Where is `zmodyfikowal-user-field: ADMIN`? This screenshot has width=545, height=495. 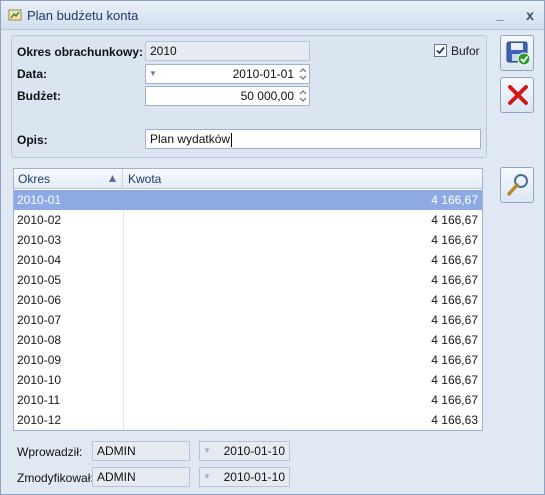 zmodyfikowal-user-field: ADMIN is located at coordinates (141, 477).